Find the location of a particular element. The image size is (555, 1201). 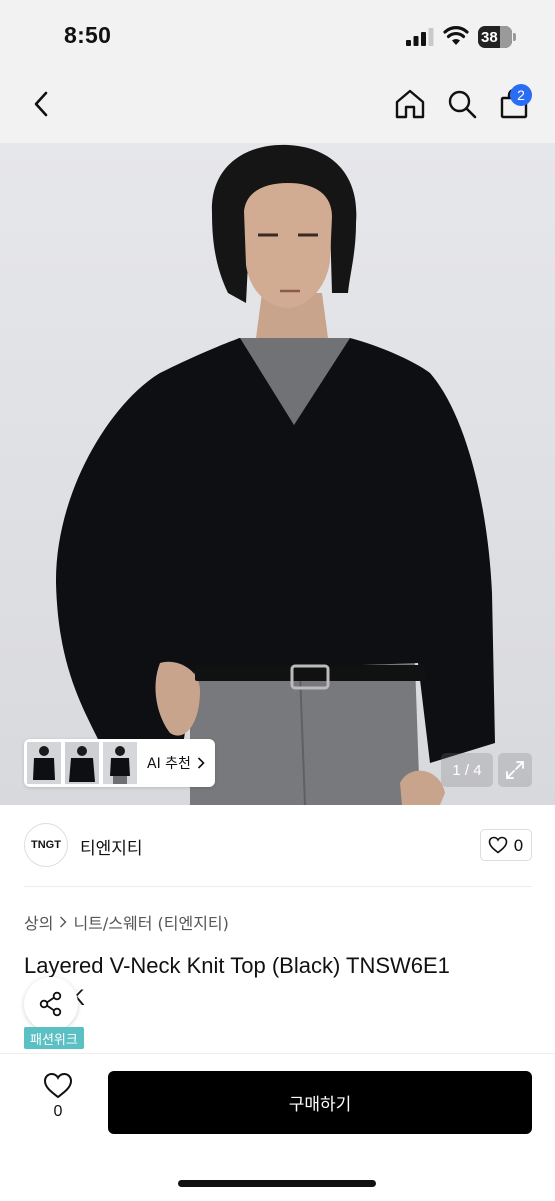

wifi-icon is located at coordinates (456, 35).